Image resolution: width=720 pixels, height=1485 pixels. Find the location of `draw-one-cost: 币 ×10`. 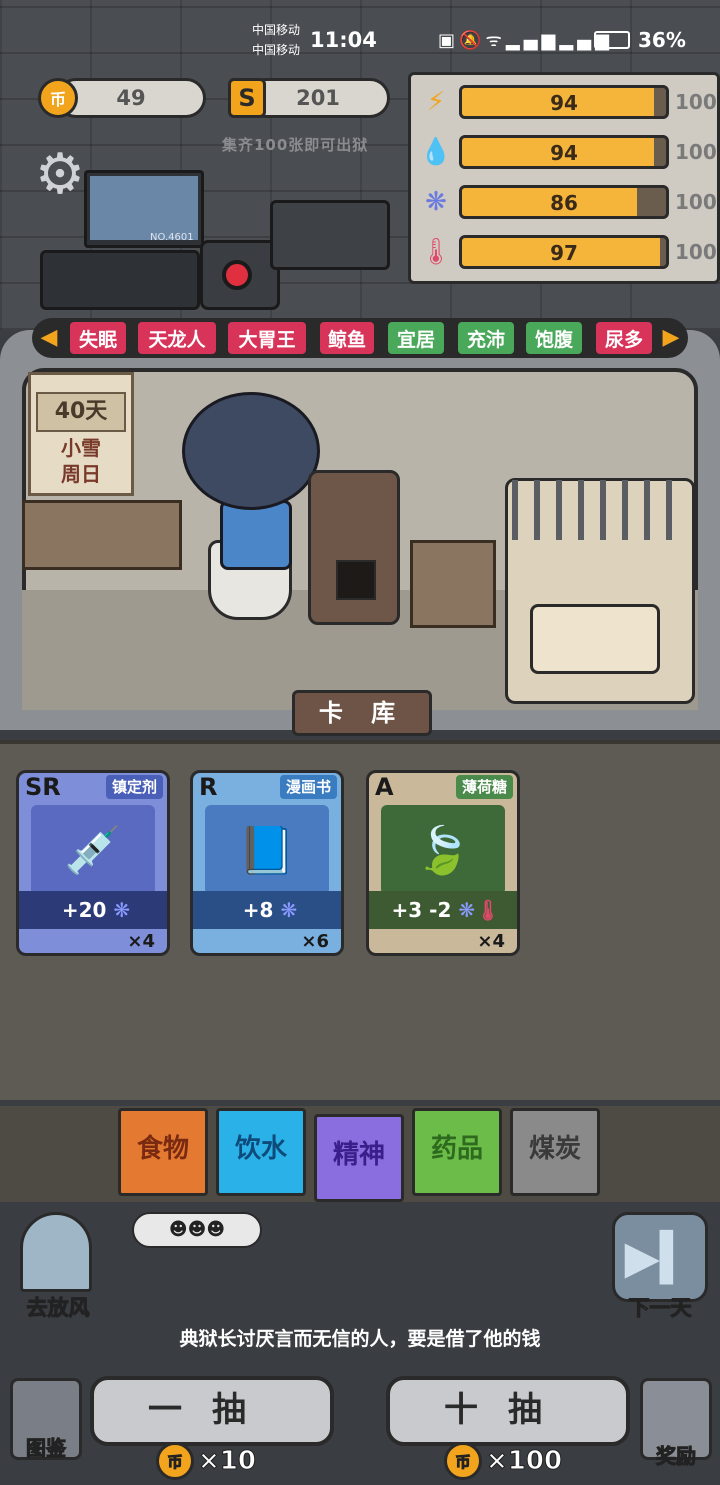

draw-one-cost: 币 ×10 is located at coordinates (206, 1461).